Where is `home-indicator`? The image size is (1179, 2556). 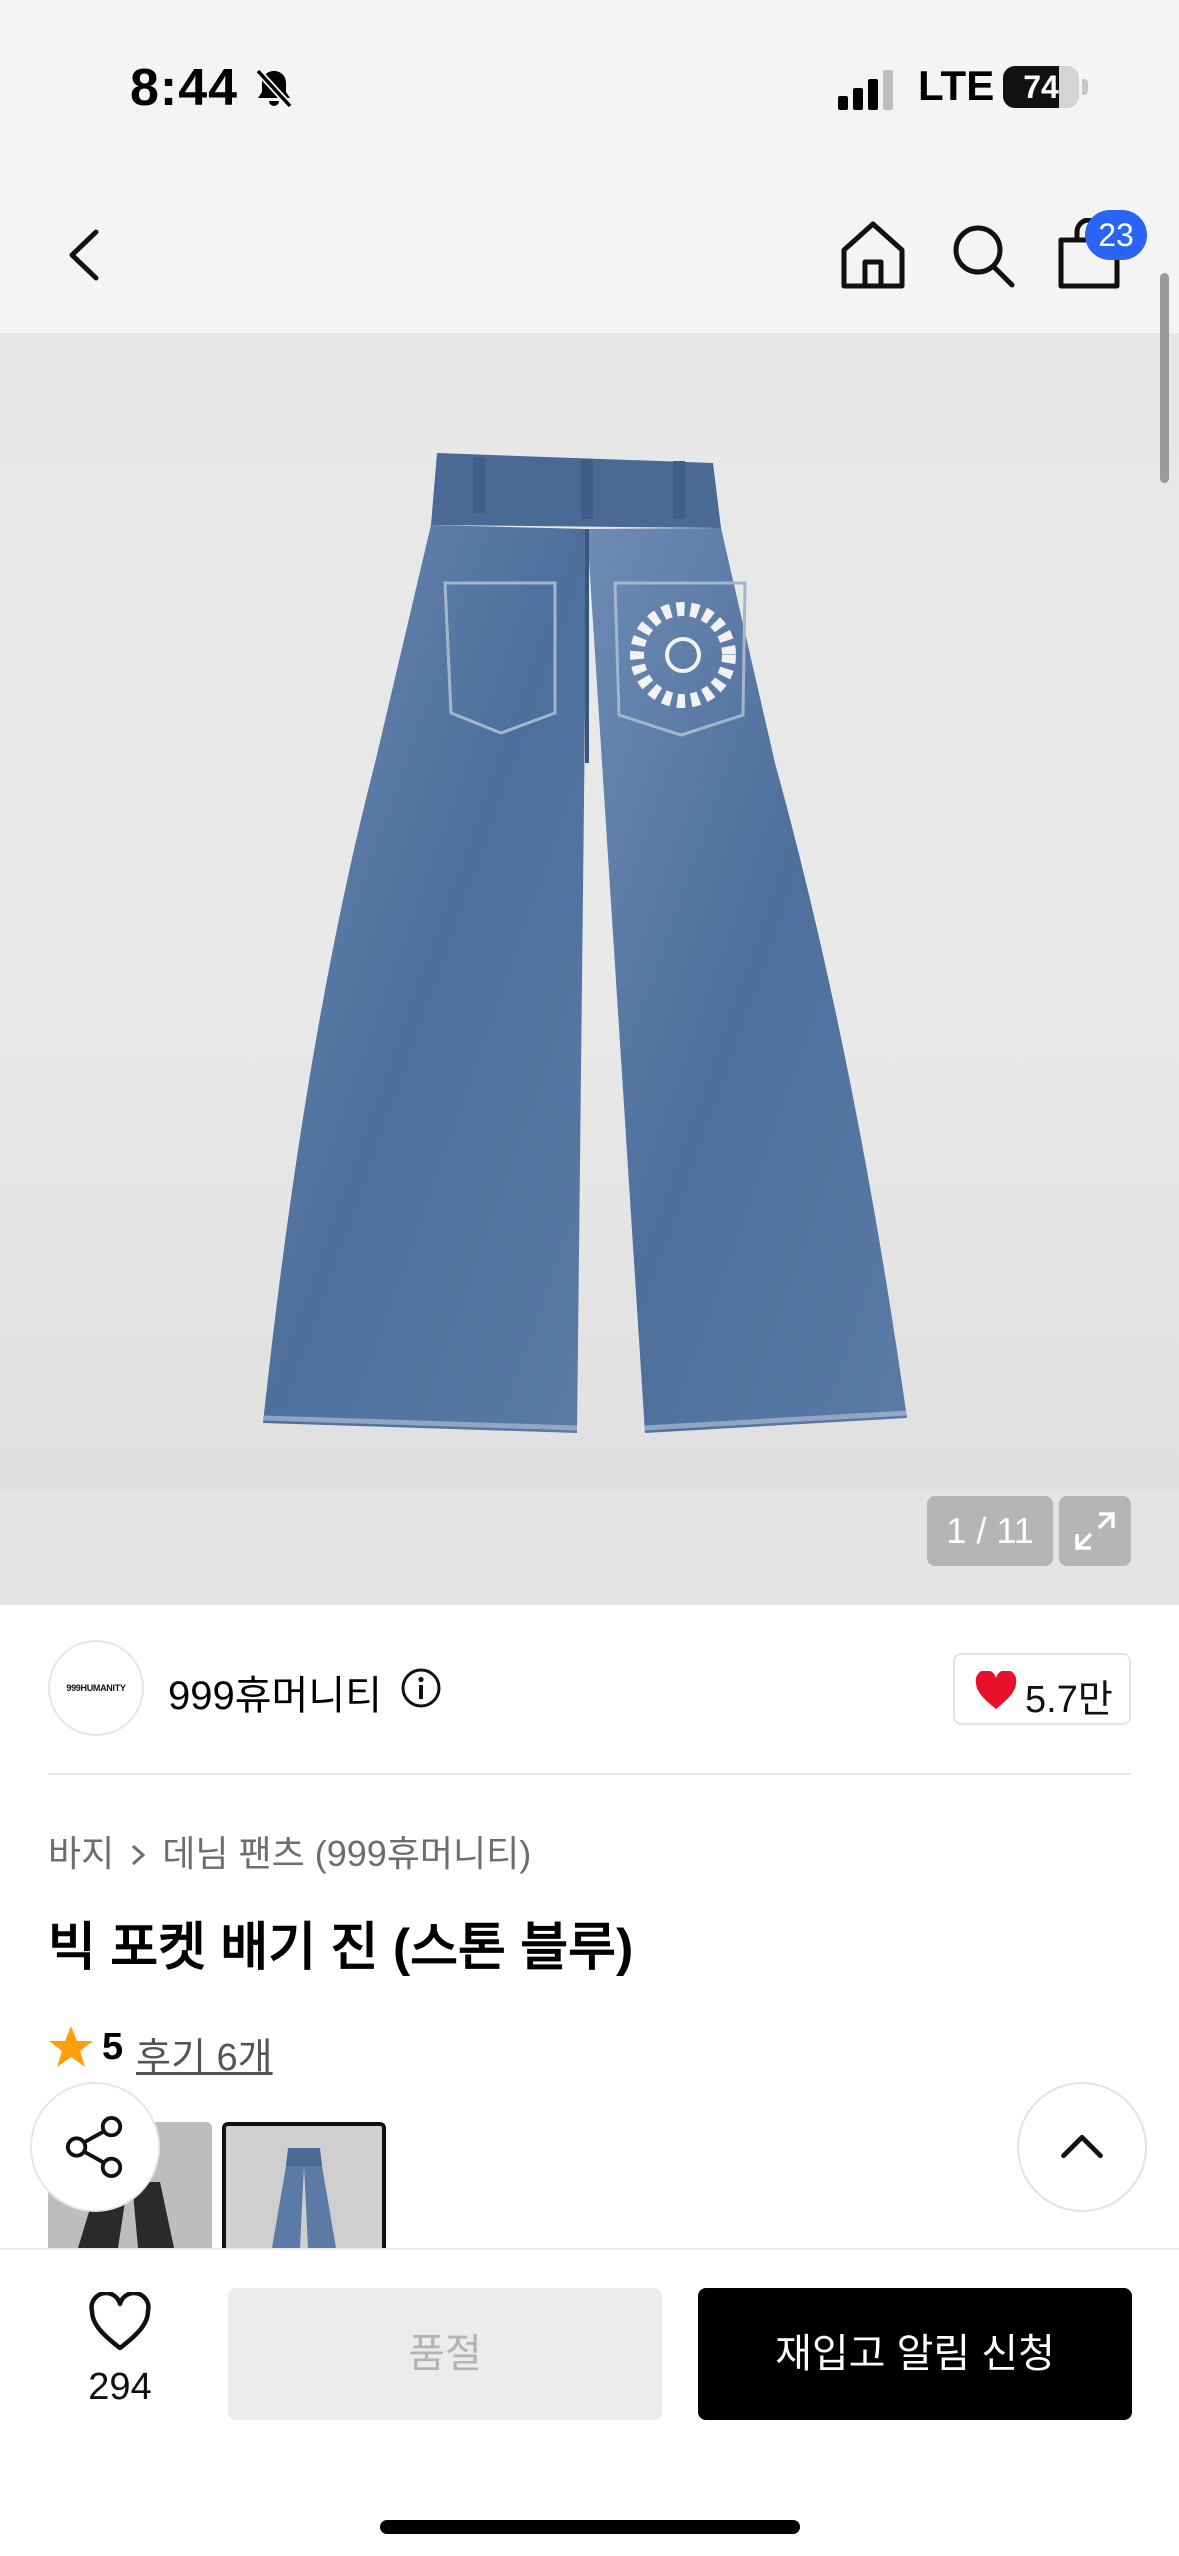
home-indicator is located at coordinates (590, 2527).